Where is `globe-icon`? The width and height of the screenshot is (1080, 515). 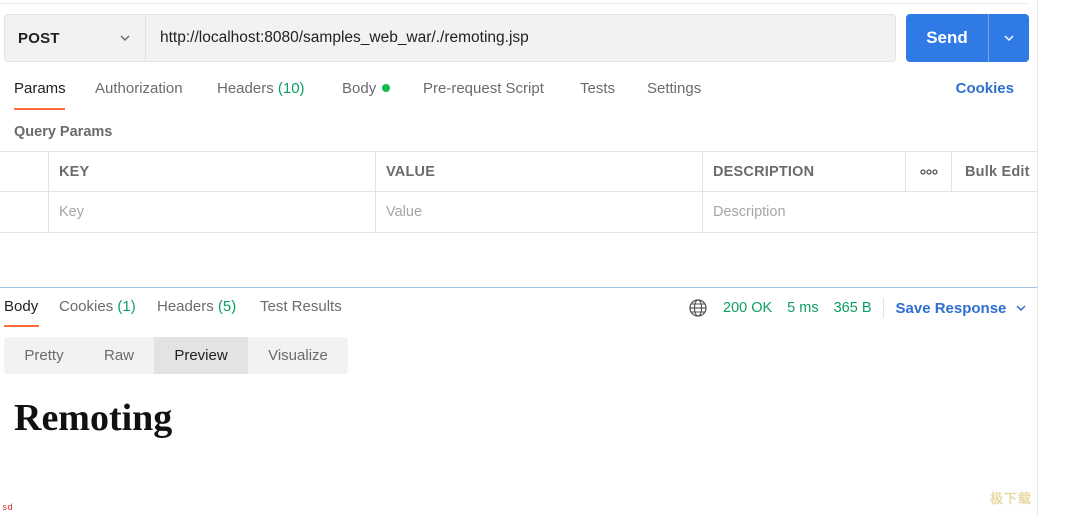 globe-icon is located at coordinates (698, 308).